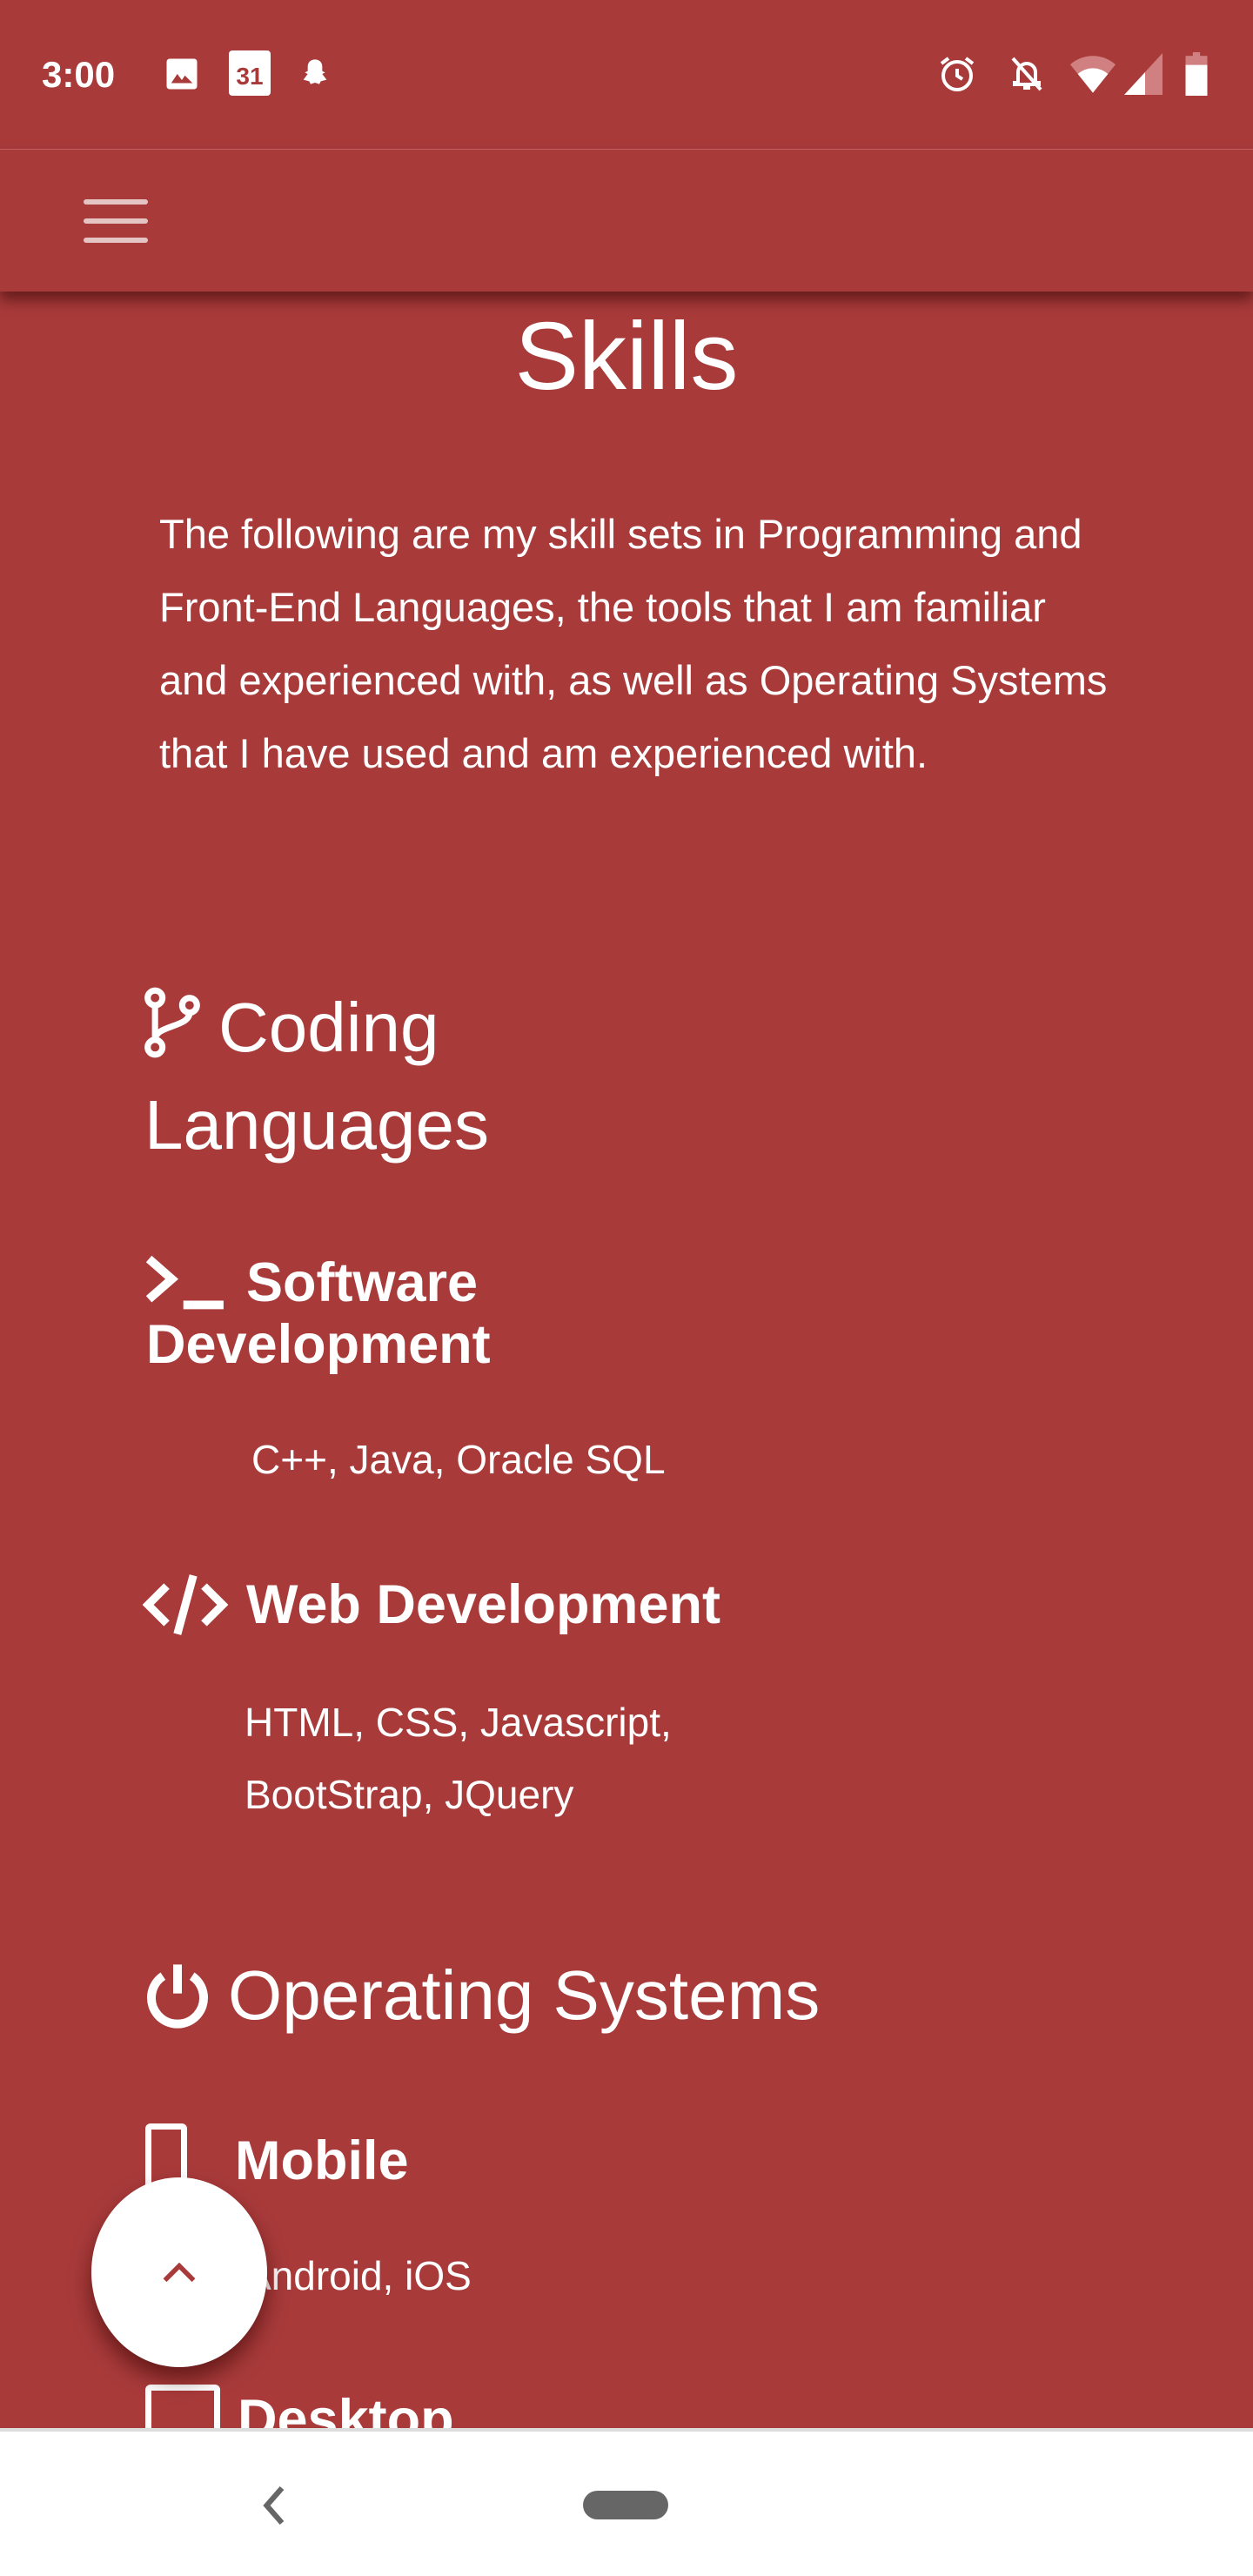  What do you see at coordinates (116, 221) in the screenshot?
I see `hamburger-menu-icon` at bounding box center [116, 221].